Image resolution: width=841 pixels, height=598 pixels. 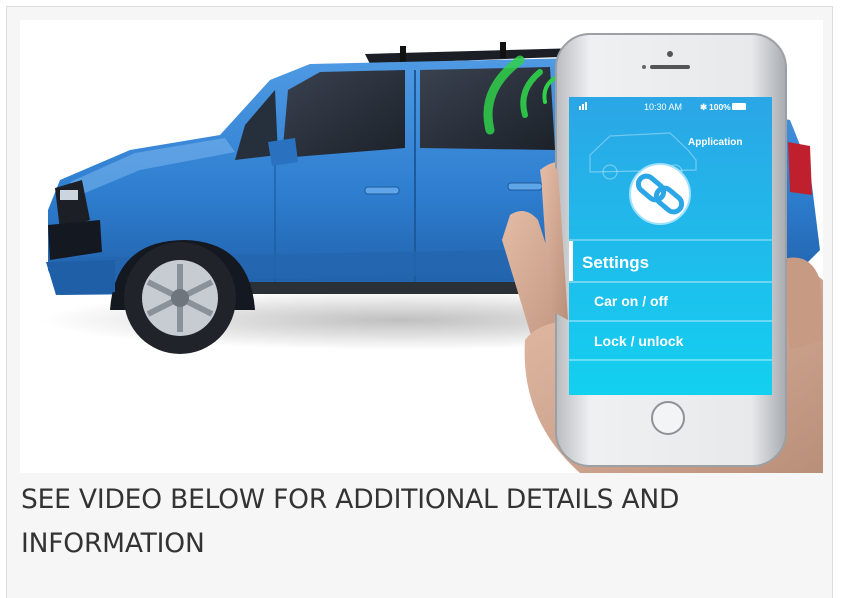 I want to click on camera-icon, so click(x=670, y=54).